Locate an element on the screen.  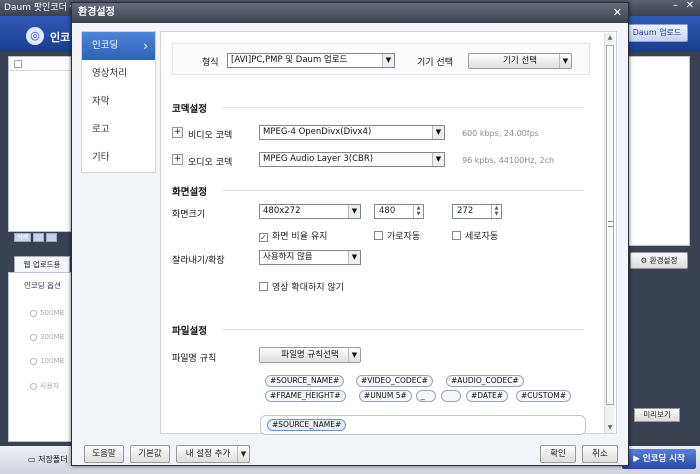
size-option-label: 사용자 is located at coordinates (50, 386).